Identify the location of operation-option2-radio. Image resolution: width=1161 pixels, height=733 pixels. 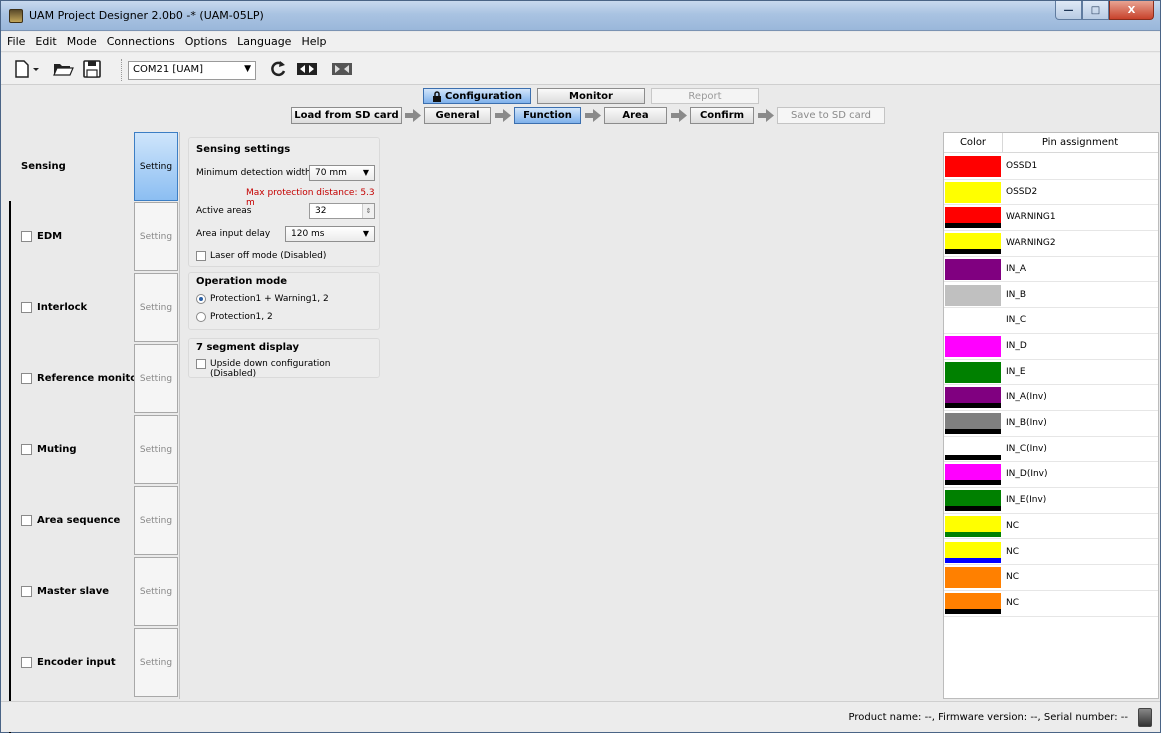
(201, 317).